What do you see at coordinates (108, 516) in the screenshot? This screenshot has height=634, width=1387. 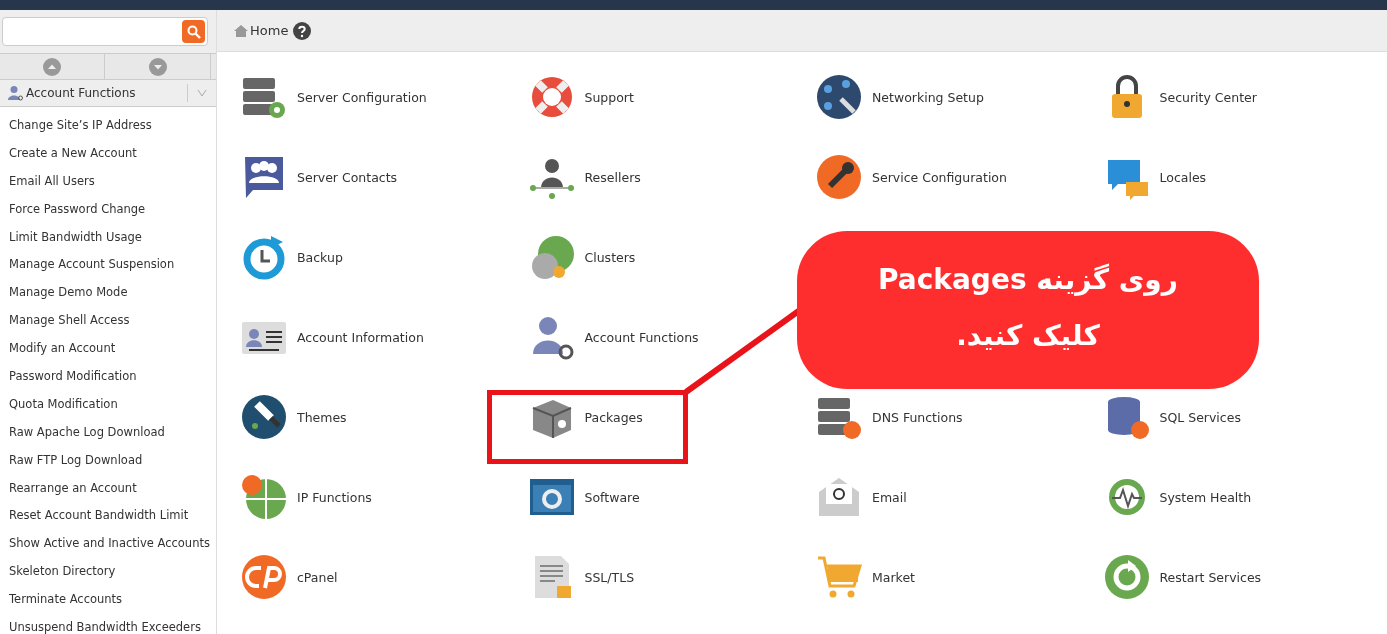 I see `sidebar-link: Reset Account Bandwidth Limit` at bounding box center [108, 516].